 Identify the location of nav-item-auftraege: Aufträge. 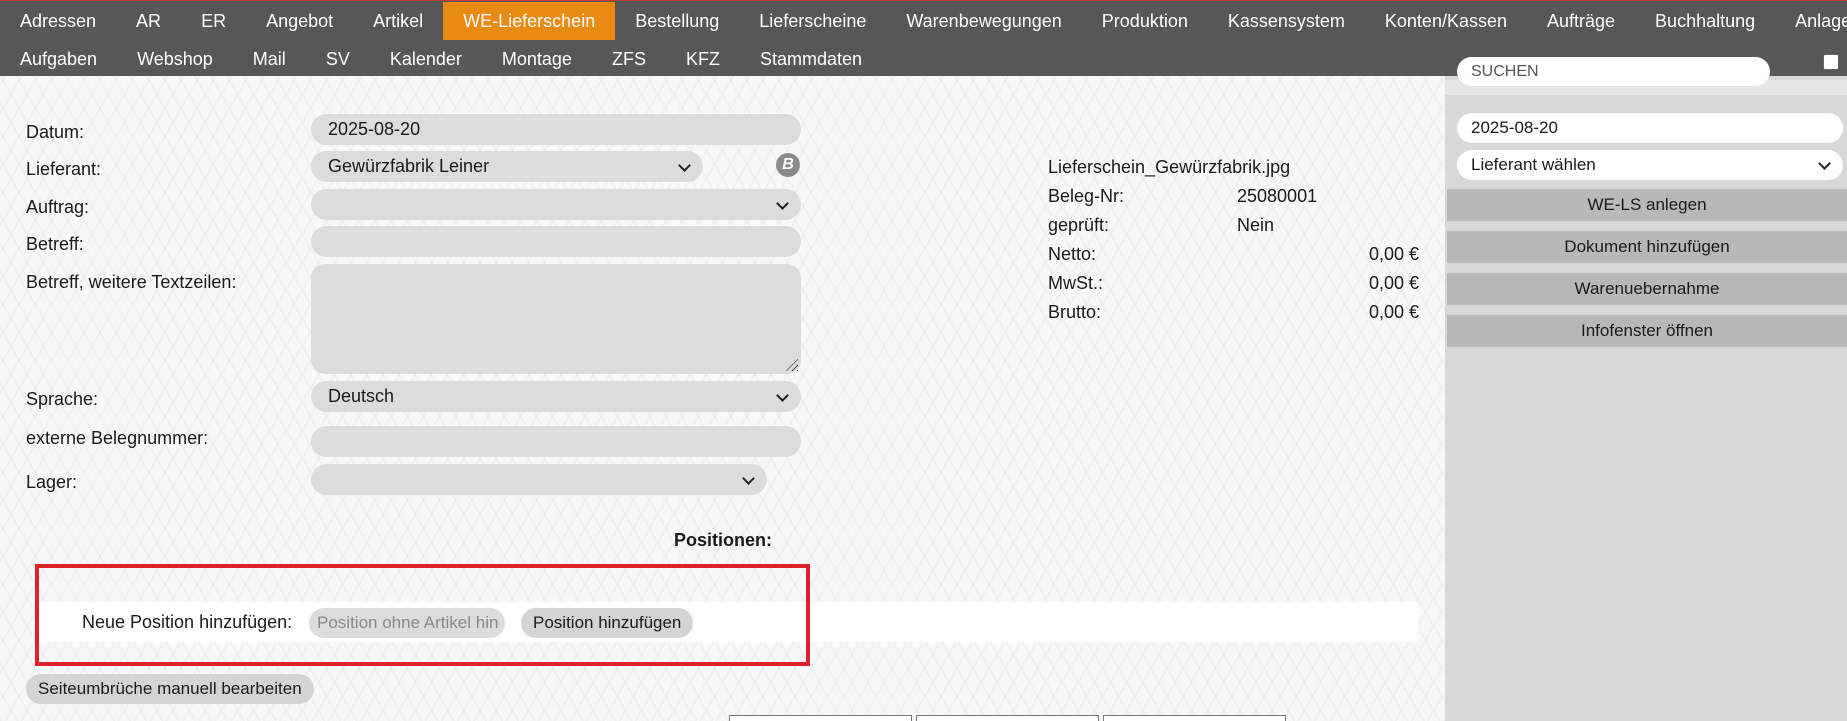
(1581, 21).